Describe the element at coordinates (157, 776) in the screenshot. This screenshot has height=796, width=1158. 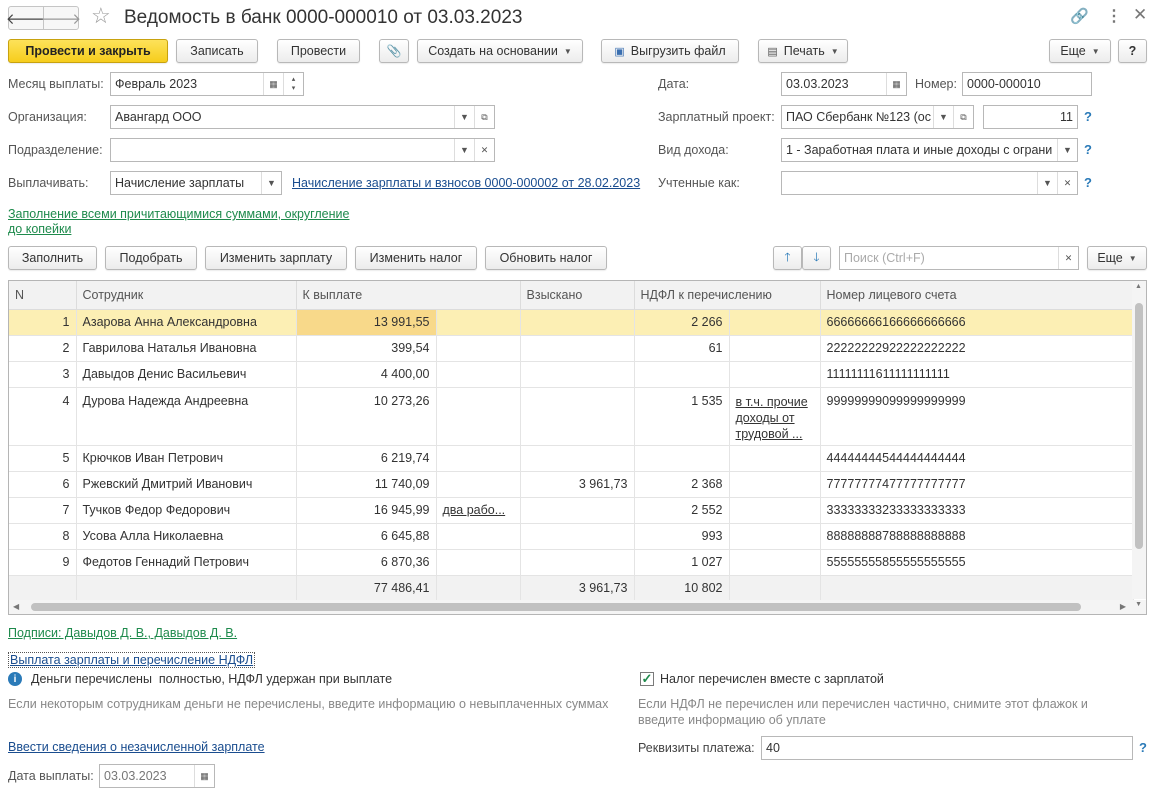
I see `pay-date-field: 03.03.2023 ▦` at that location.